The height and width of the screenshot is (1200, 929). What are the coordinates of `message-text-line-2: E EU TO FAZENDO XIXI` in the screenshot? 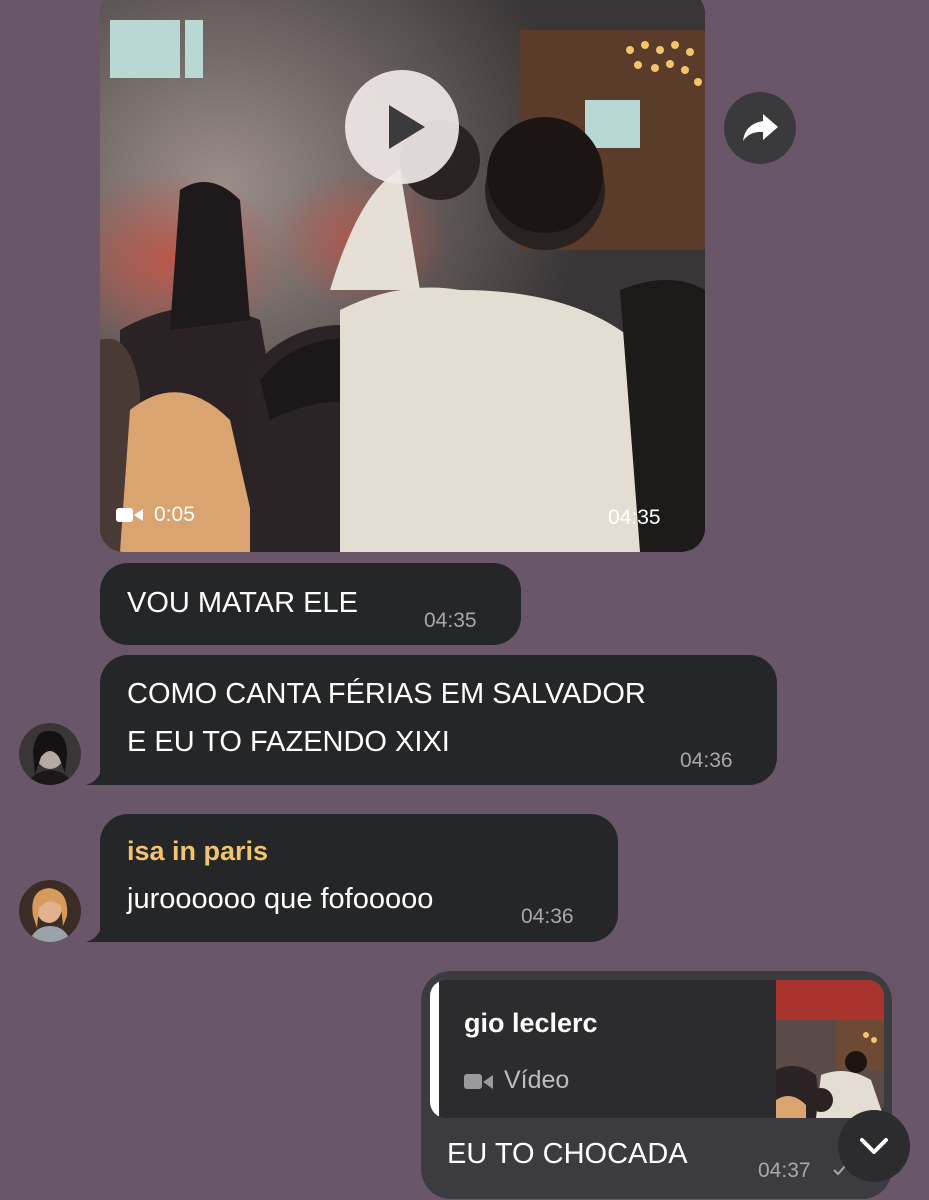 It's located at (288, 742).